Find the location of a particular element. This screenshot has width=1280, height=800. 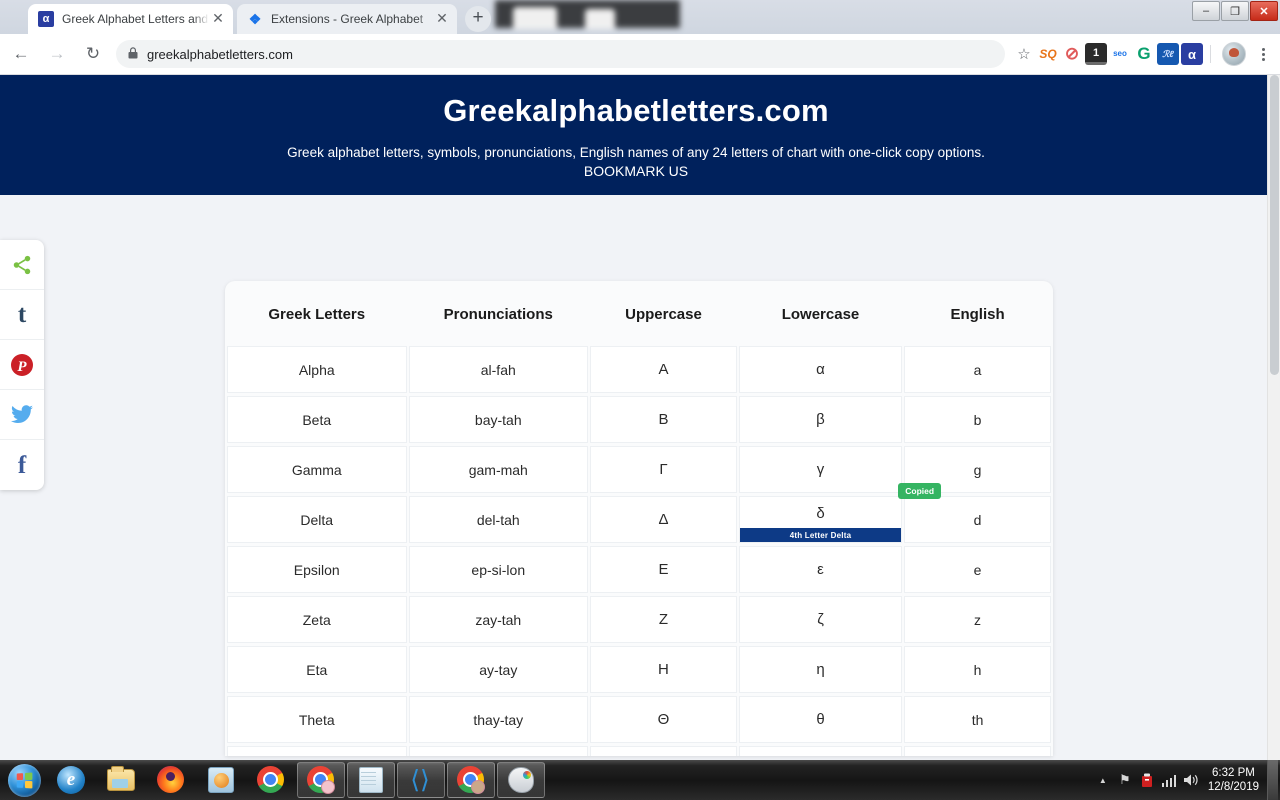

pinterest-icon: P is located at coordinates (22, 365).